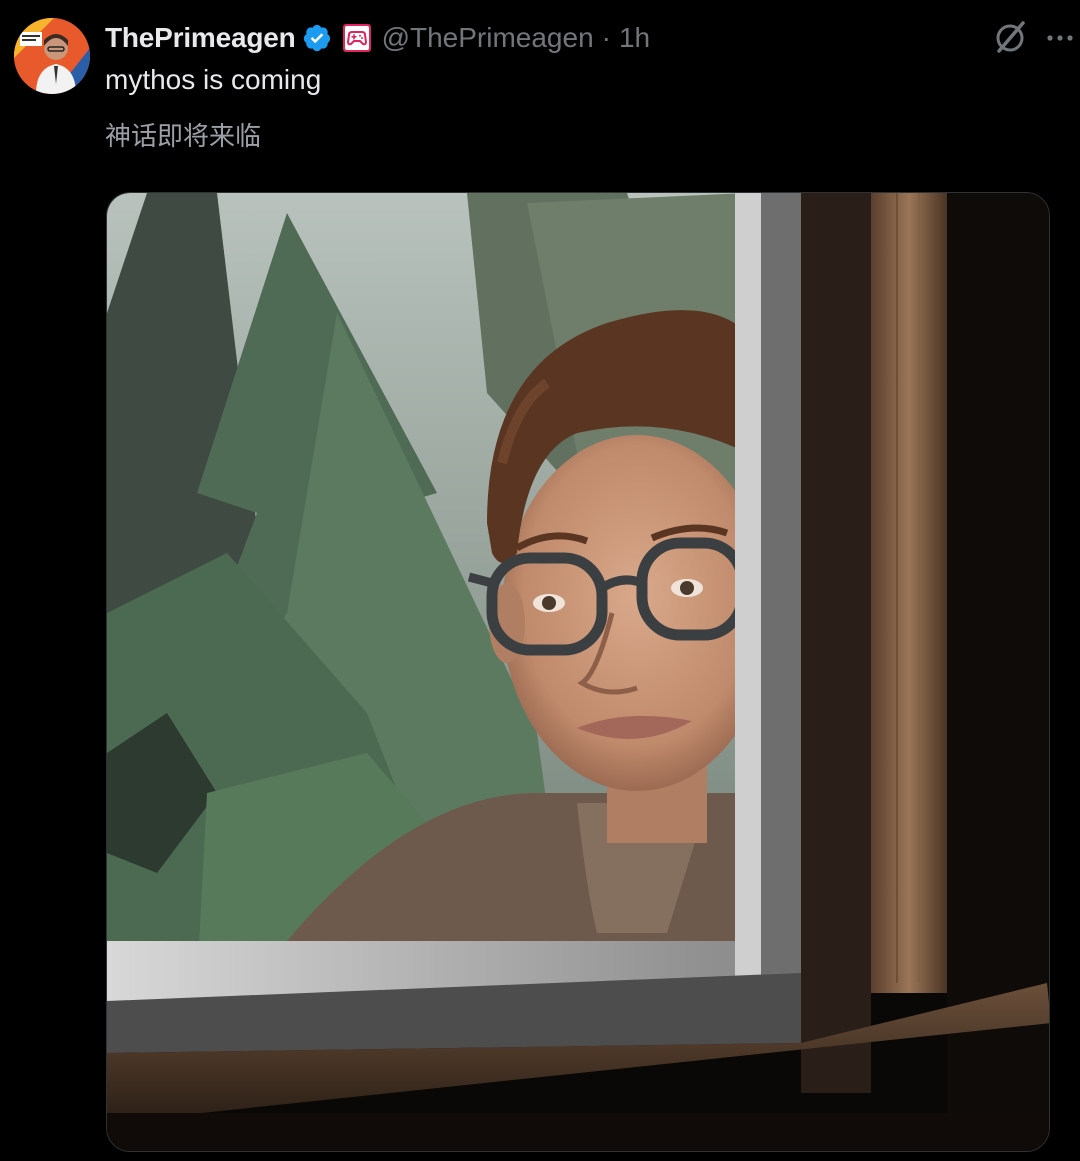  What do you see at coordinates (488, 38) in the screenshot?
I see `handle: @ThePrimeagen` at bounding box center [488, 38].